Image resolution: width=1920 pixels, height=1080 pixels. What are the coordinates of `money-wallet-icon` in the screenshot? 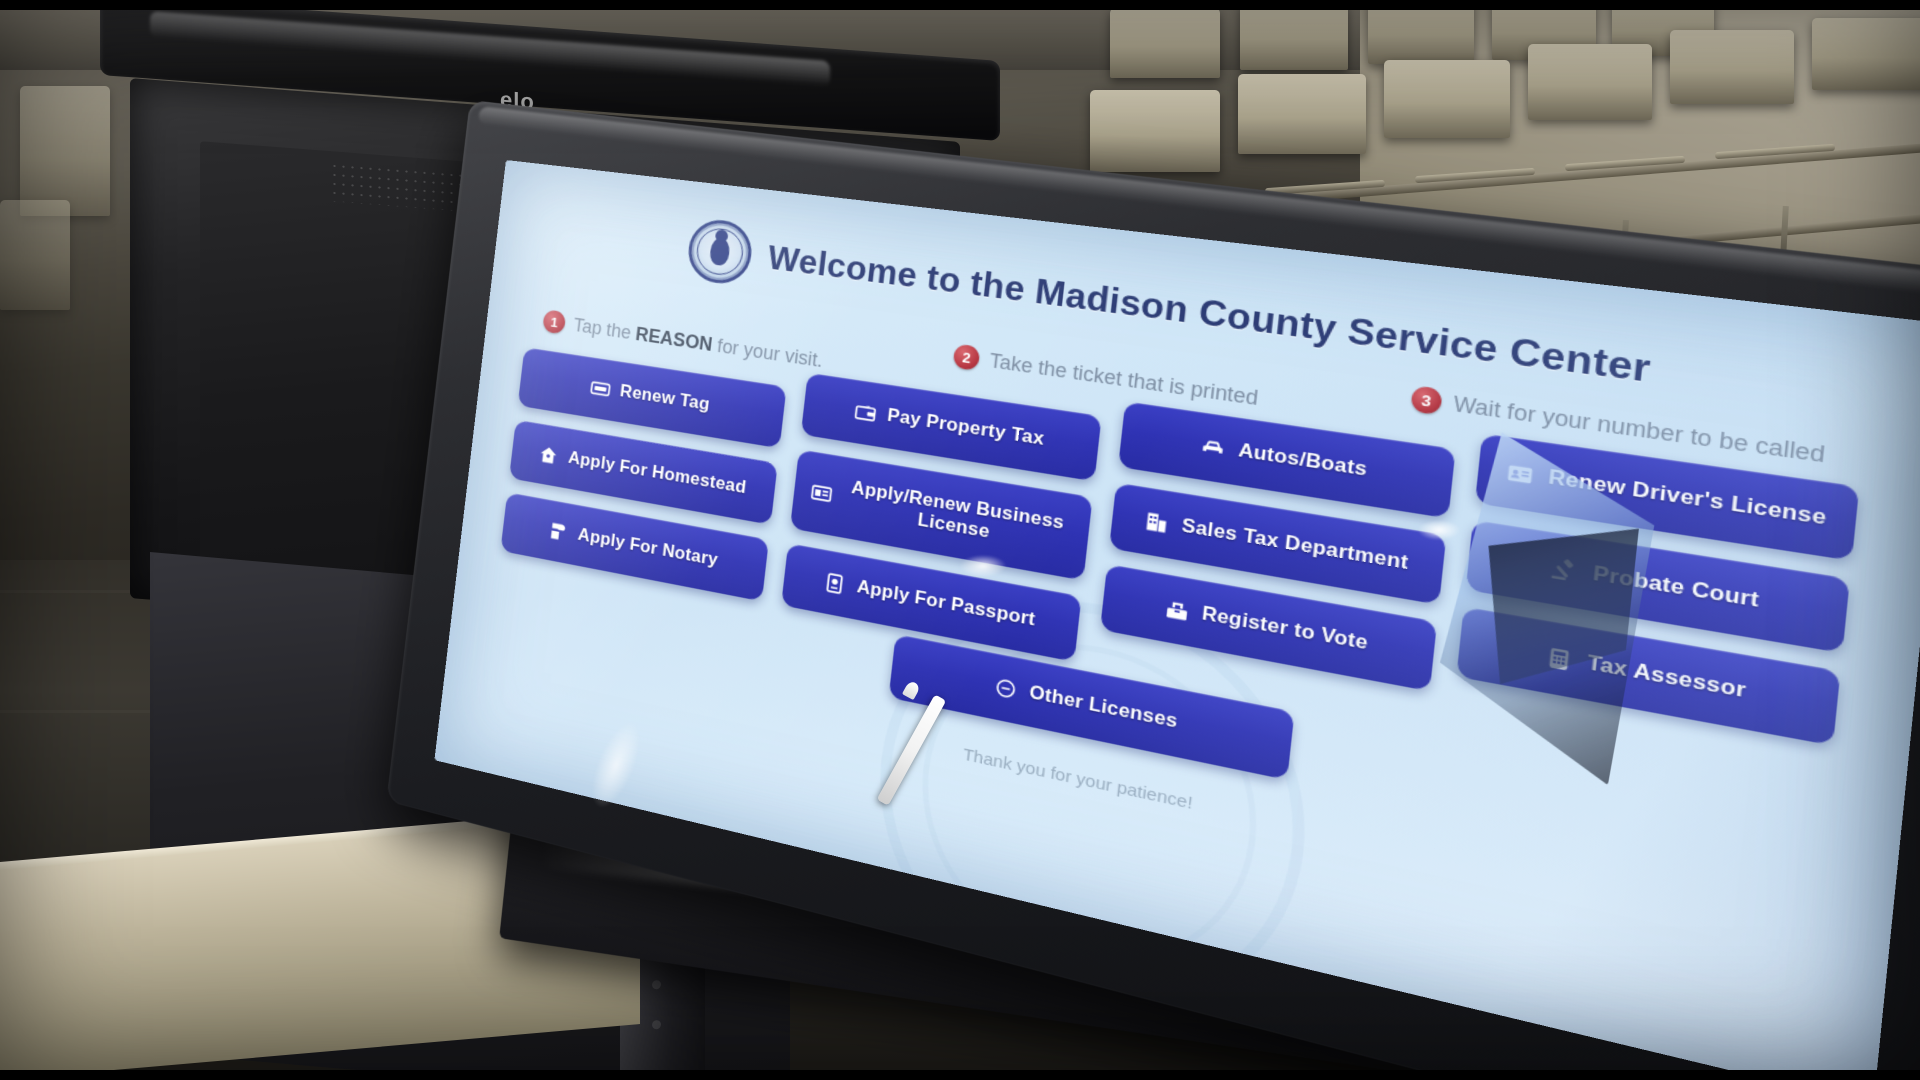 It's located at (865, 412).